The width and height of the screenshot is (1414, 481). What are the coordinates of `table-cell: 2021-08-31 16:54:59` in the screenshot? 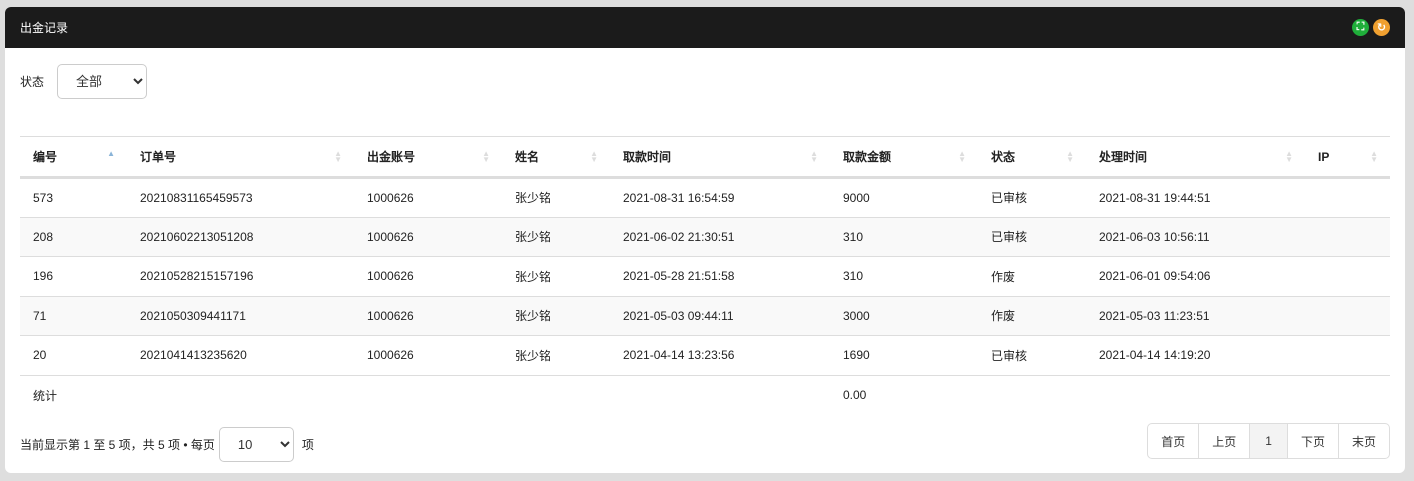 It's located at (720, 197).